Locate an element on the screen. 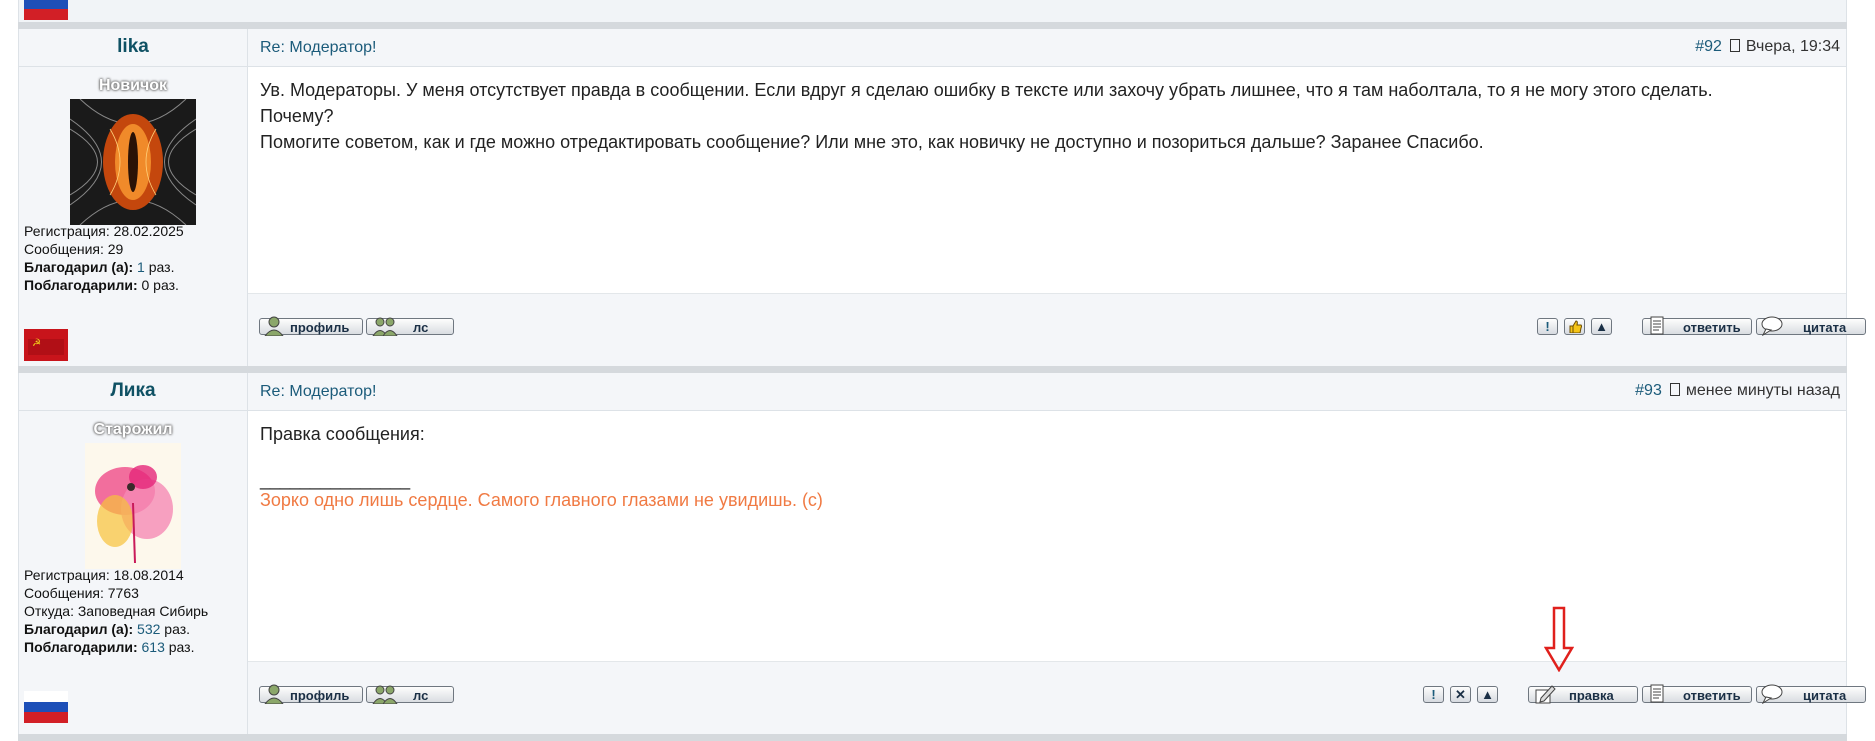 This screenshot has width=1875, height=741. post-number-link: #92 is located at coordinates (1708, 46).